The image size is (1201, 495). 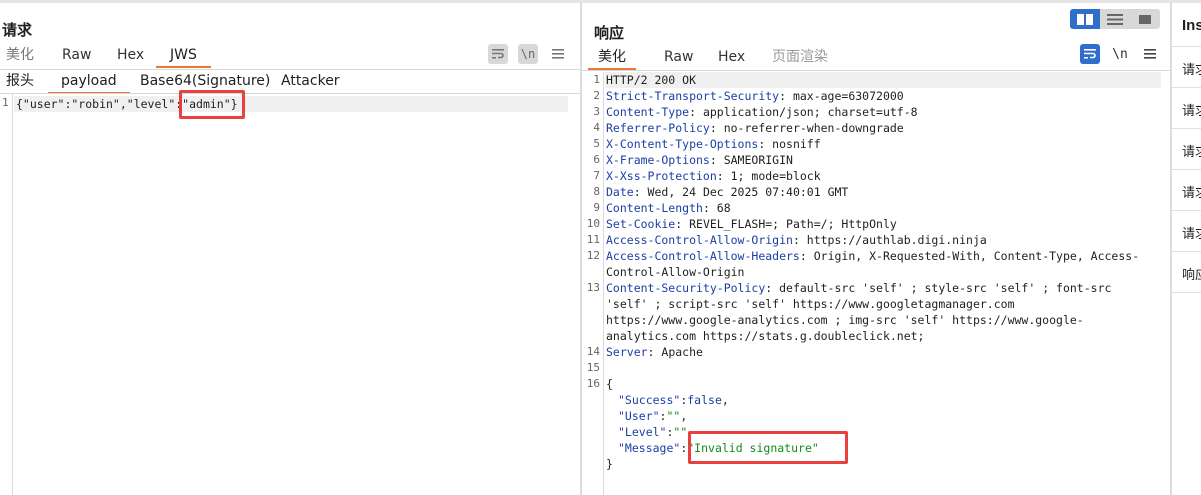 What do you see at coordinates (6, 294) in the screenshot?
I see `line-gutter` at bounding box center [6, 294].